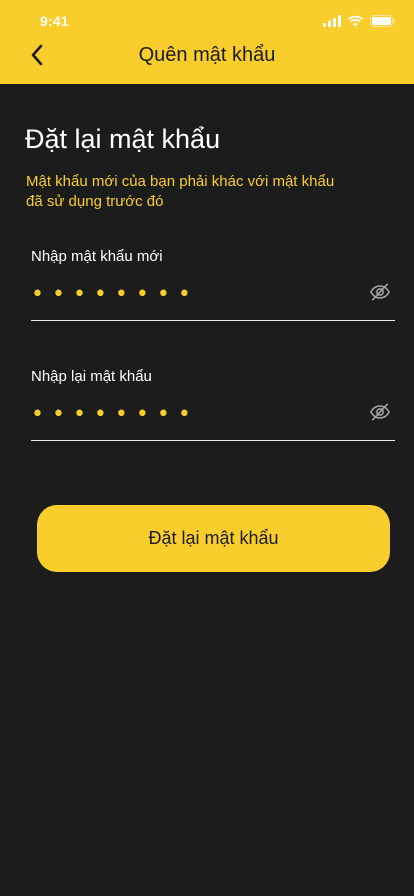 Image resolution: width=414 pixels, height=896 pixels. What do you see at coordinates (97, 256) in the screenshot?
I see `new-password-label: Nhập mật khẩu mới` at bounding box center [97, 256].